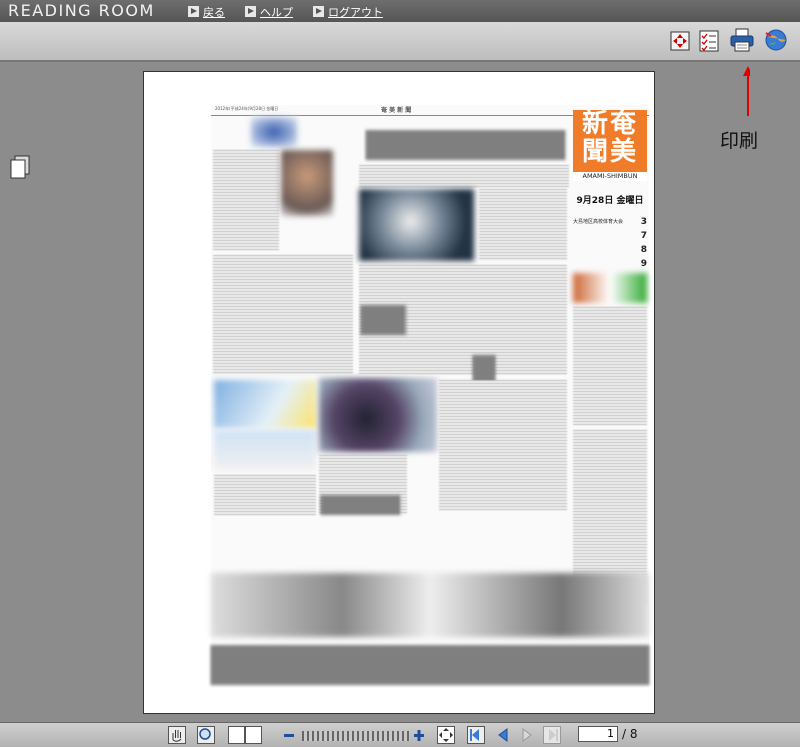  What do you see at coordinates (739, 141) in the screenshot?
I see `print-label: 印刷` at bounding box center [739, 141].